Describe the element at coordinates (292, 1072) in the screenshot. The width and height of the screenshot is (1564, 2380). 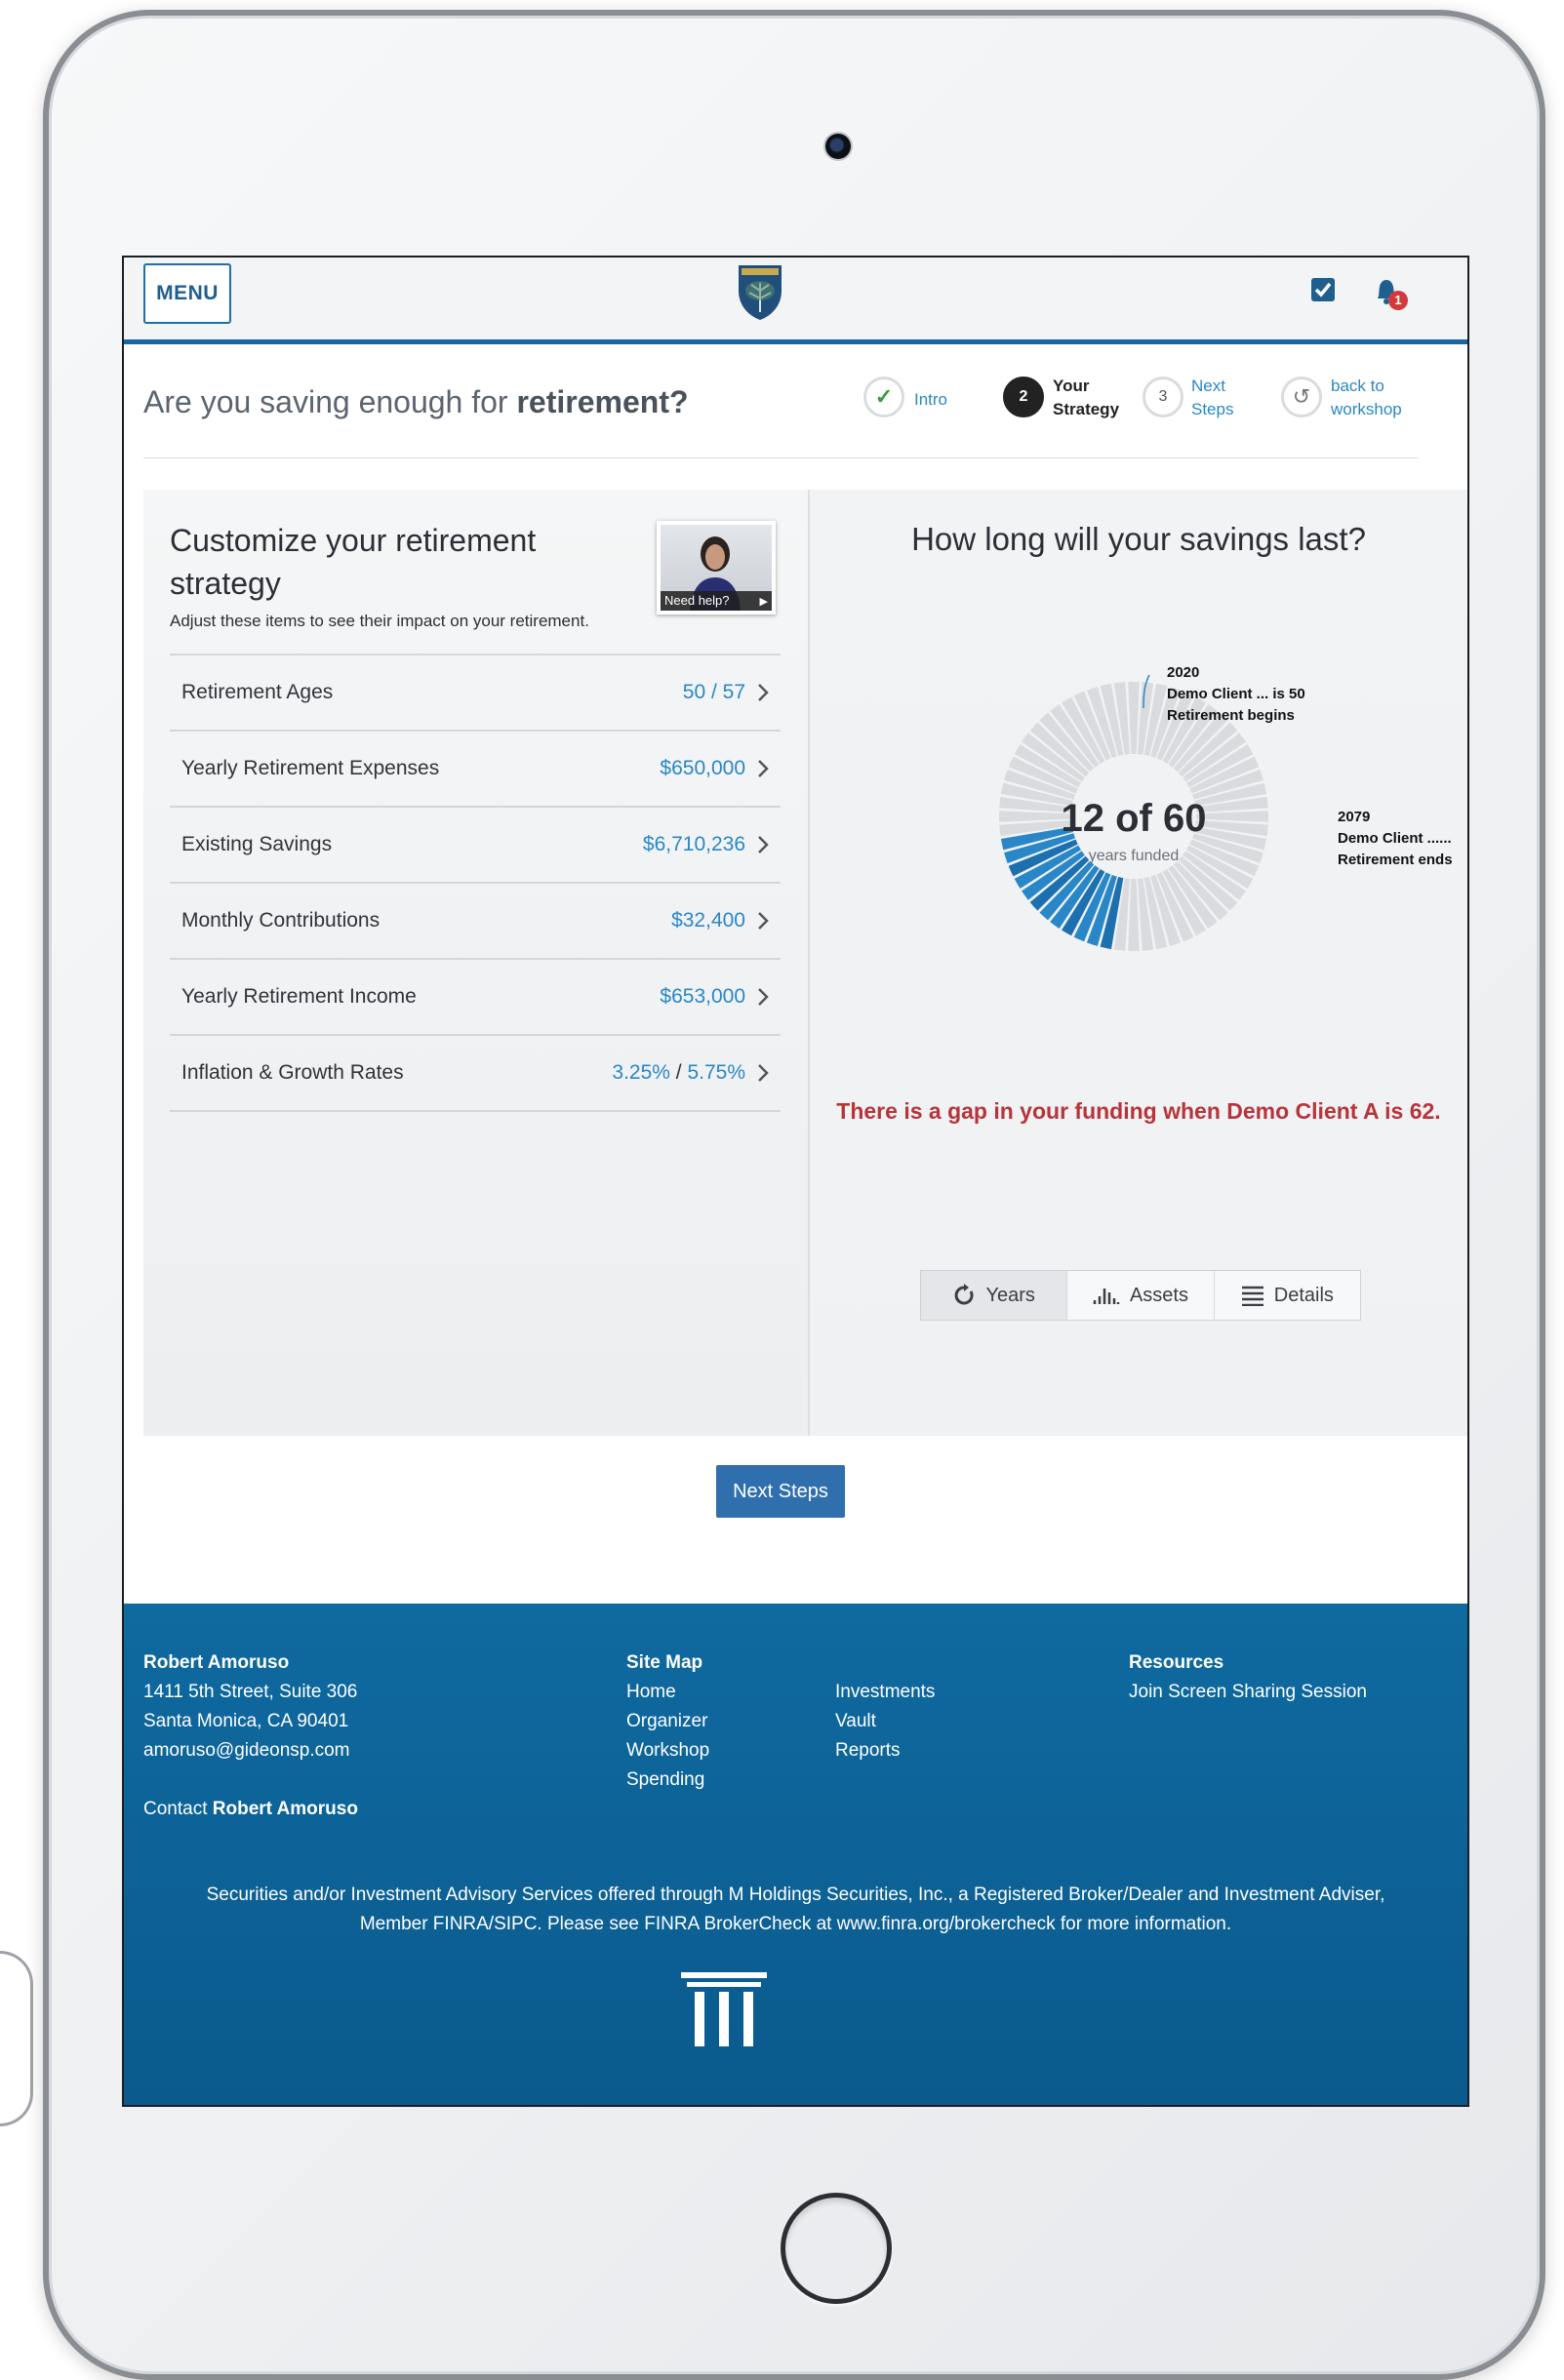
I see `setting-label: Inflation & Growth Rates` at that location.